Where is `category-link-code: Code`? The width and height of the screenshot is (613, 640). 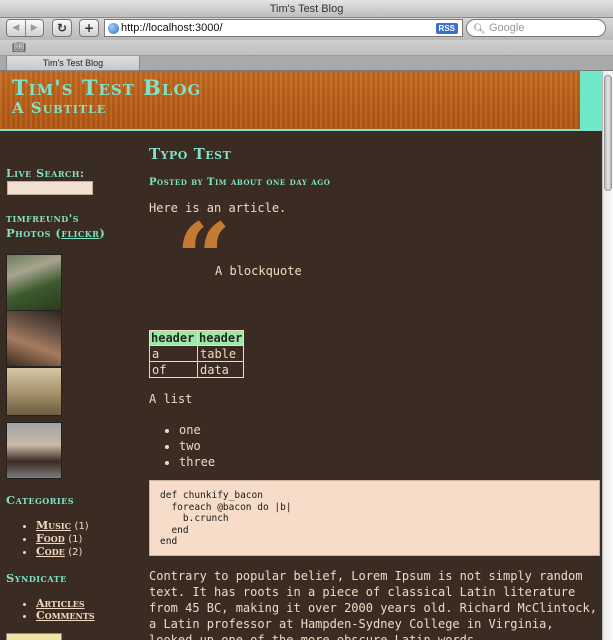 category-link-code: Code is located at coordinates (50, 551).